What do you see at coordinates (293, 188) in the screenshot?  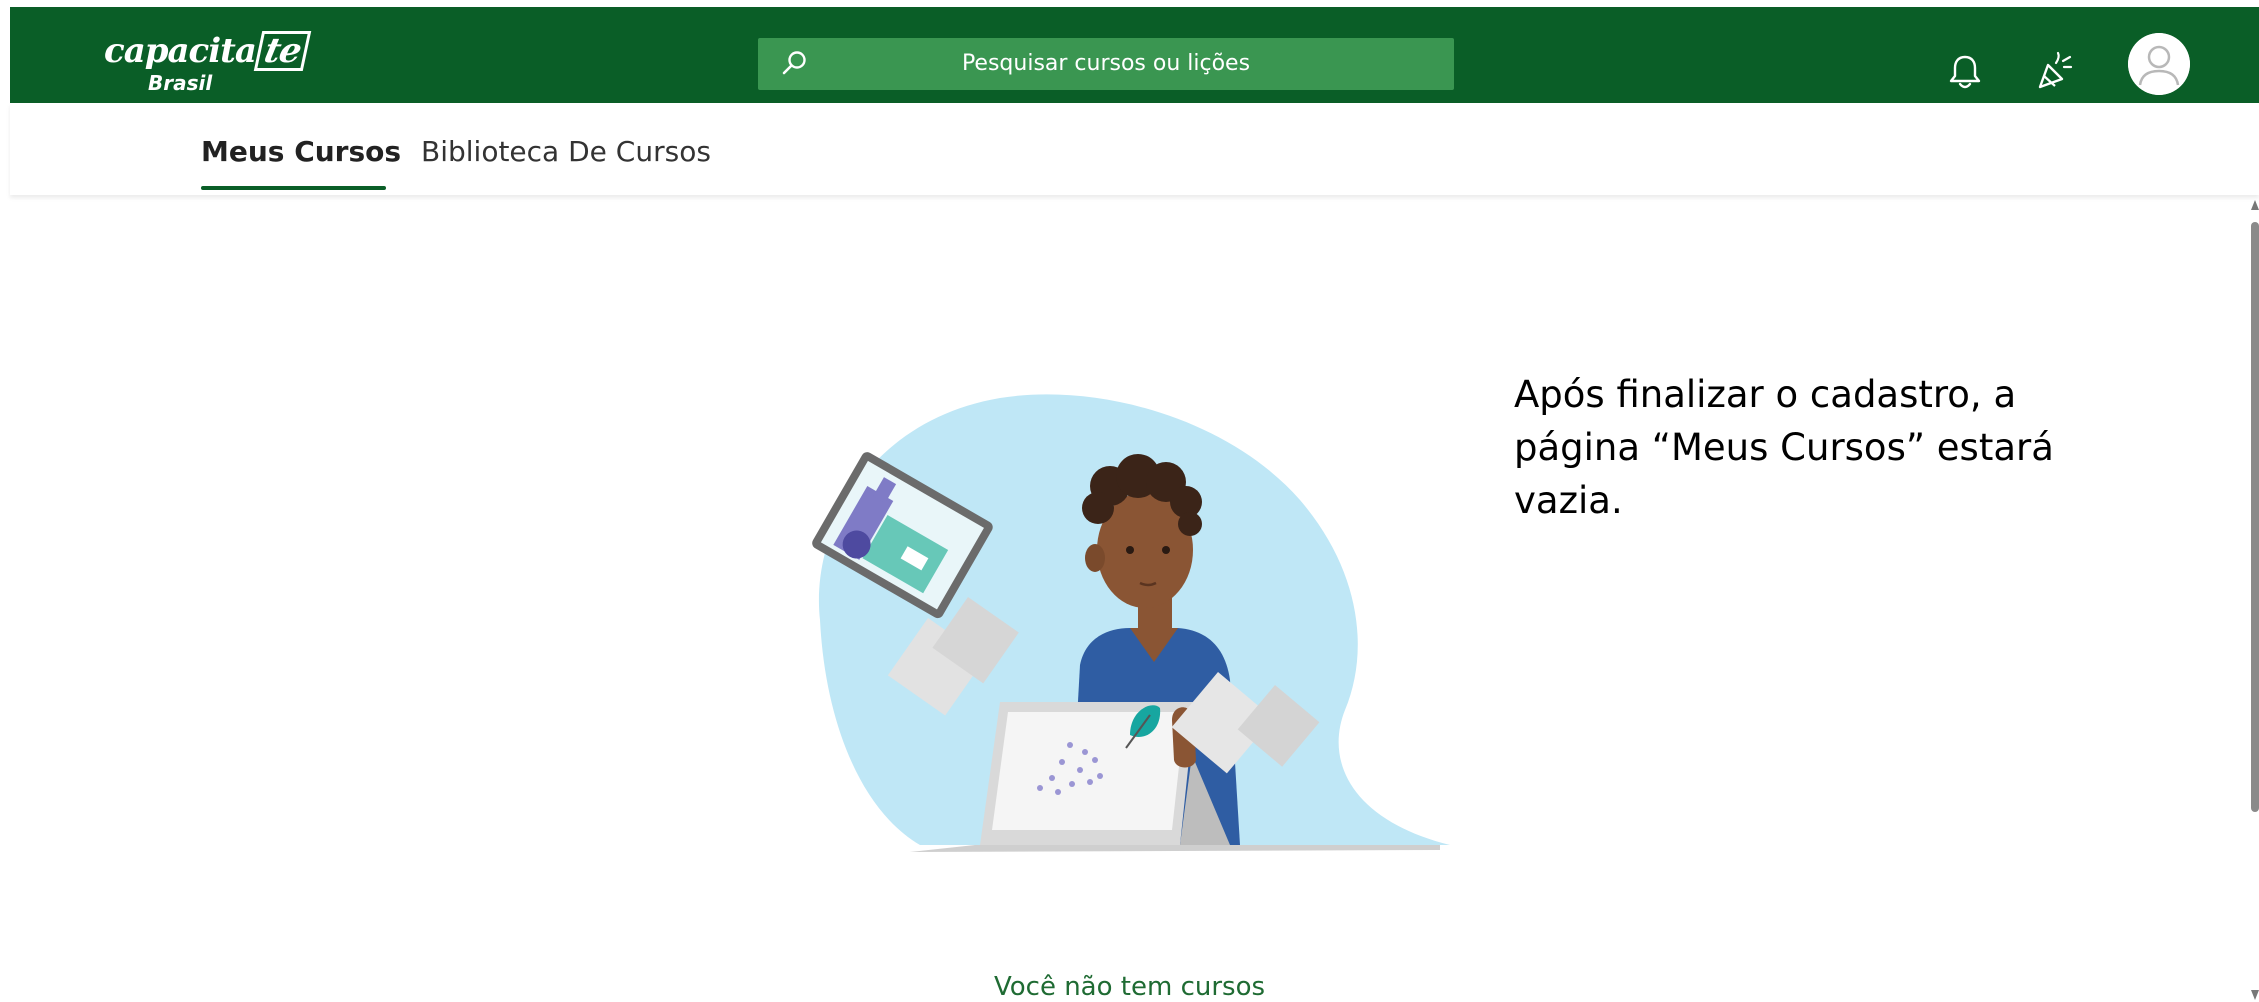 I see `active-tab-indicator` at bounding box center [293, 188].